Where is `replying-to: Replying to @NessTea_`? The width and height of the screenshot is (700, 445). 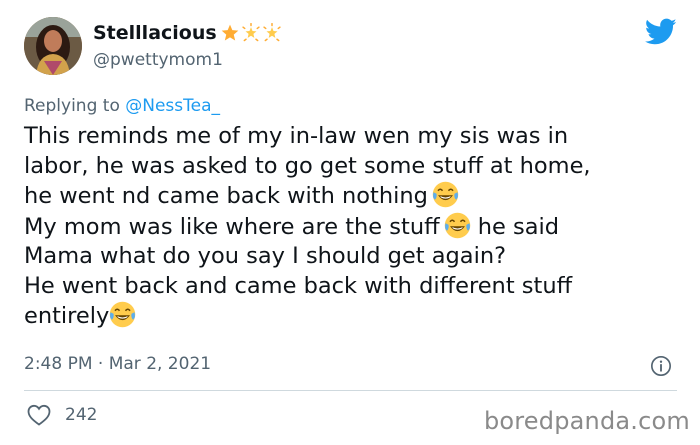
replying-to: Replying to @NessTea_ is located at coordinates (122, 106).